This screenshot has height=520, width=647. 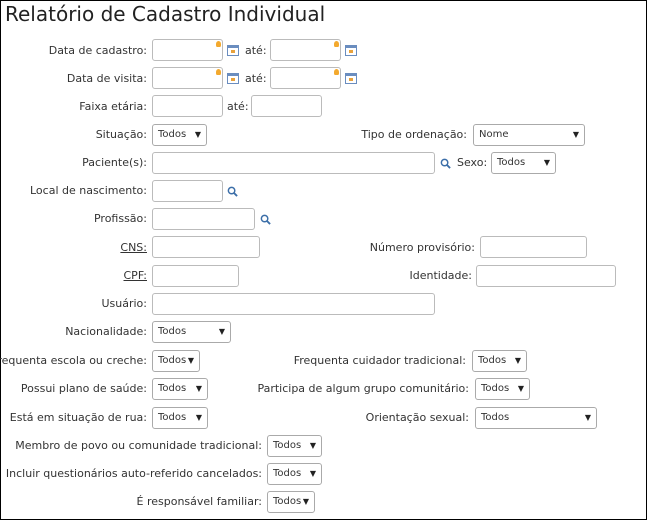 I want to click on sexo-select: Todos ▼, so click(x=523, y=163).